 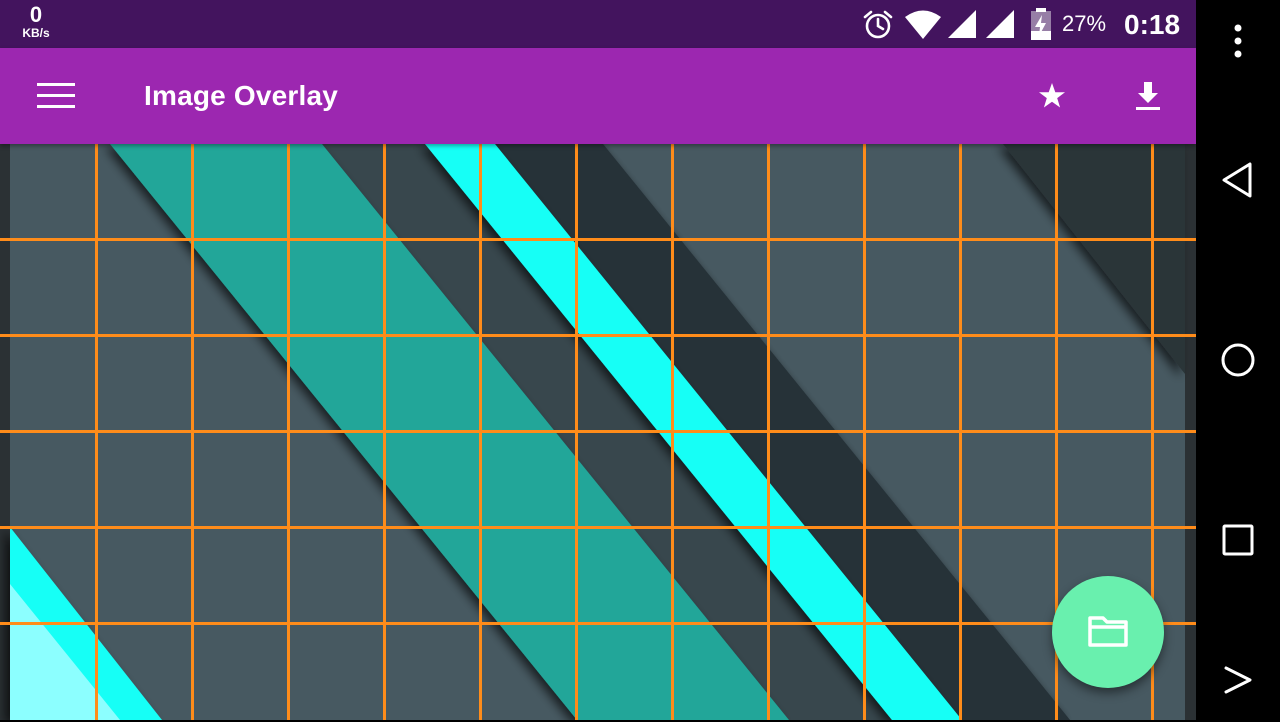 I want to click on home-button, so click(x=1238, y=360).